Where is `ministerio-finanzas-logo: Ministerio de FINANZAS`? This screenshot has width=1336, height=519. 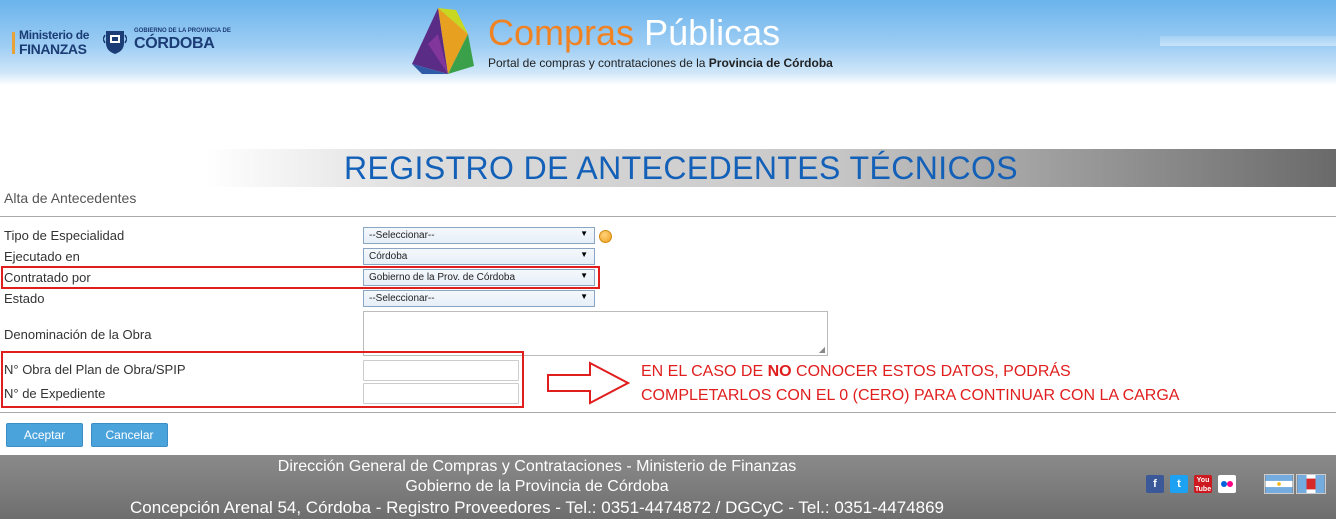 ministerio-finanzas-logo: Ministerio de FINANZAS is located at coordinates (54, 42).